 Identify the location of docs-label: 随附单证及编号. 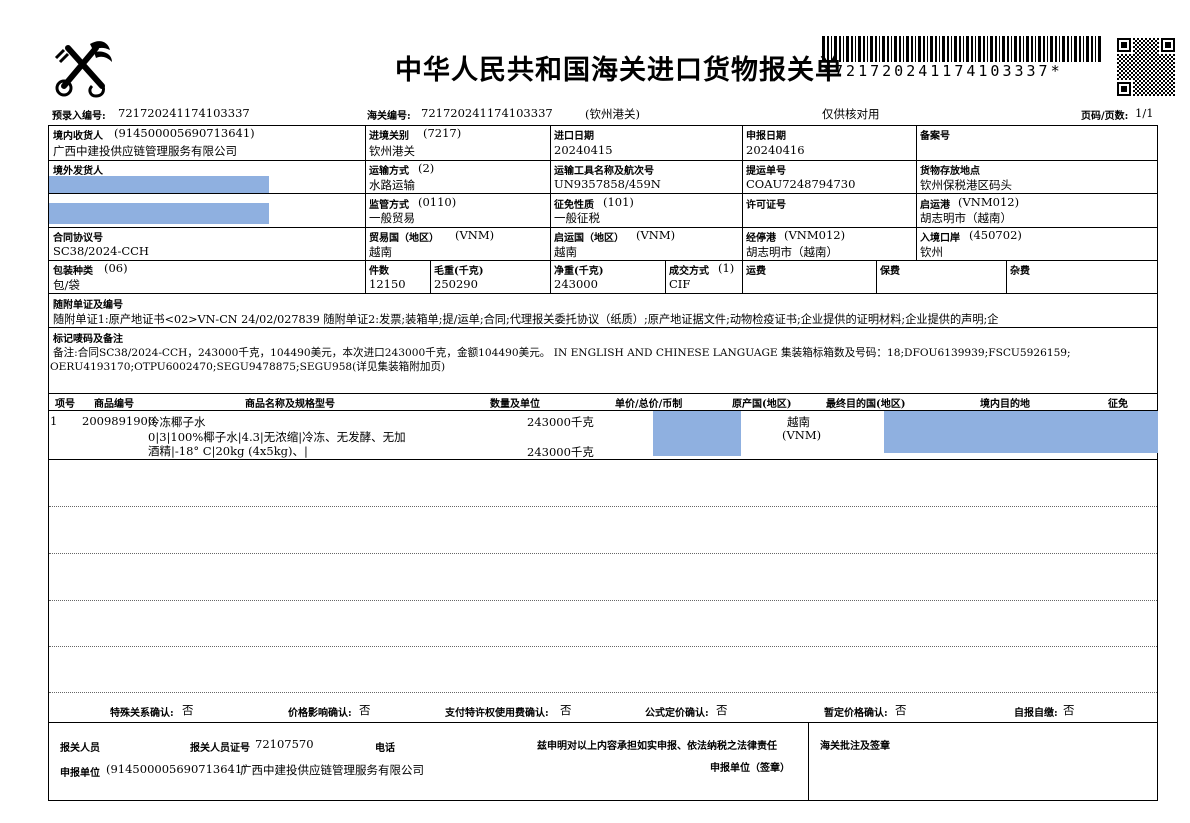
(88, 305).